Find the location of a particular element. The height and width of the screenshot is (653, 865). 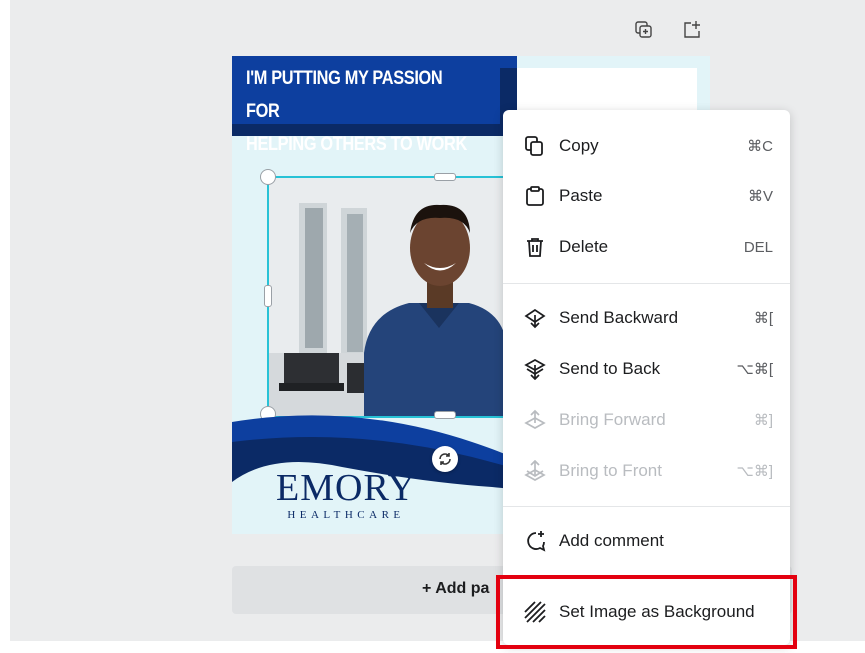

menu-item-bring-to-front: Bring to Front ⌥⌘] is located at coordinates (646, 471).